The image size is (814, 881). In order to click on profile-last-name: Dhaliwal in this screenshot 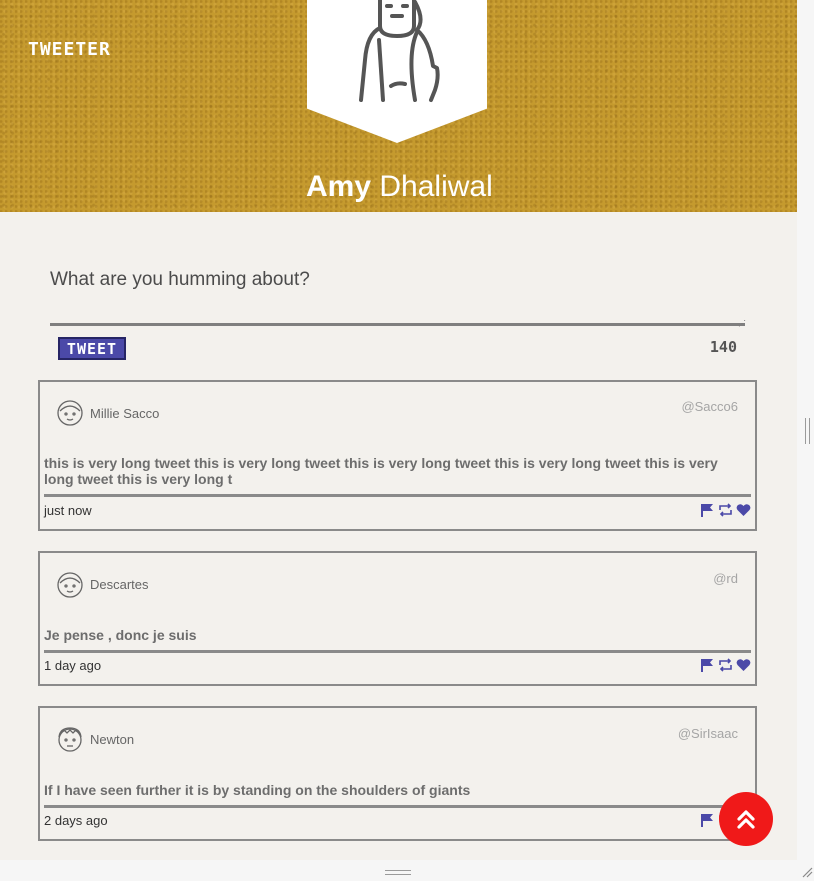, I will do `click(436, 186)`.